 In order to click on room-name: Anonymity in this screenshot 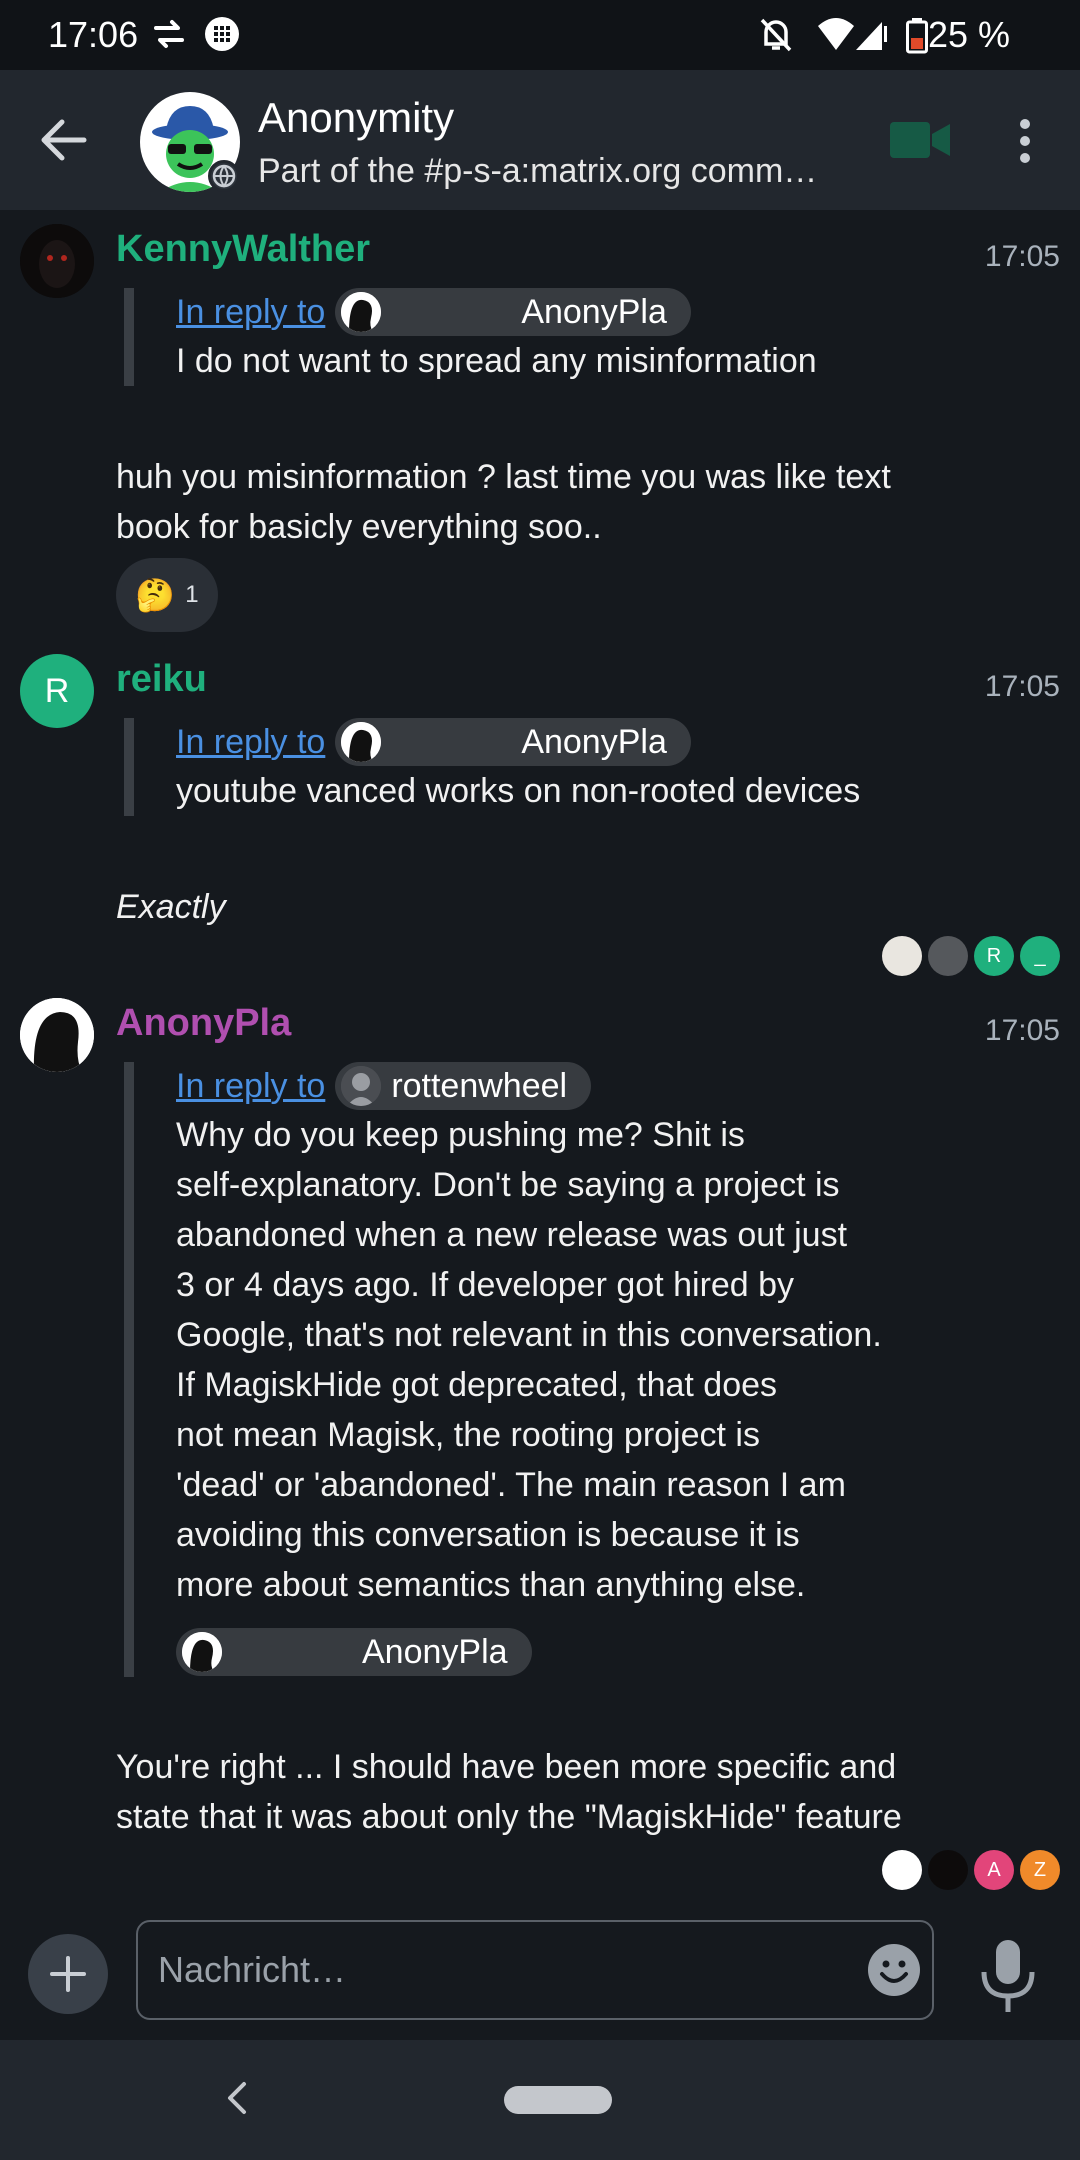, I will do `click(356, 118)`.